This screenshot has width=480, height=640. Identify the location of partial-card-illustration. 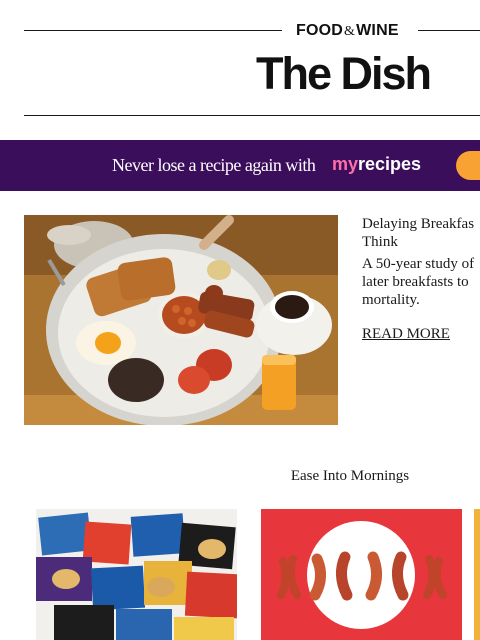
(477, 574).